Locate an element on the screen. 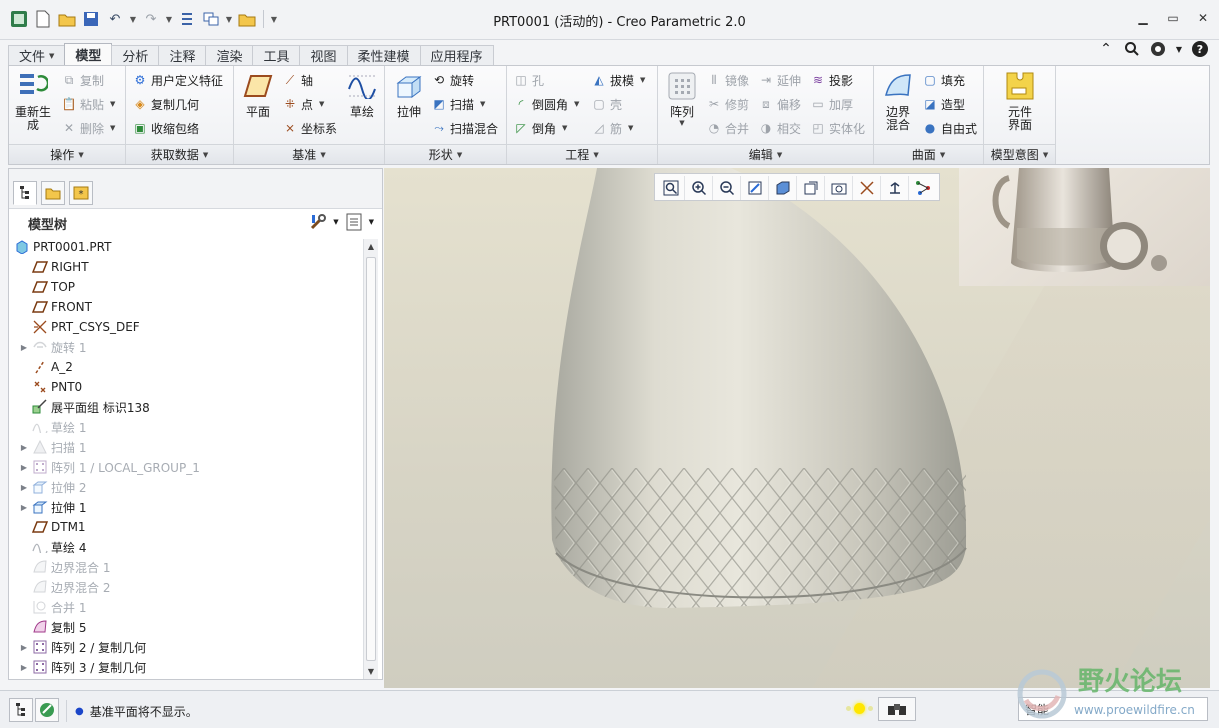 The image size is (1219, 728). scroll-up-icon: ▲ is located at coordinates (371, 246).